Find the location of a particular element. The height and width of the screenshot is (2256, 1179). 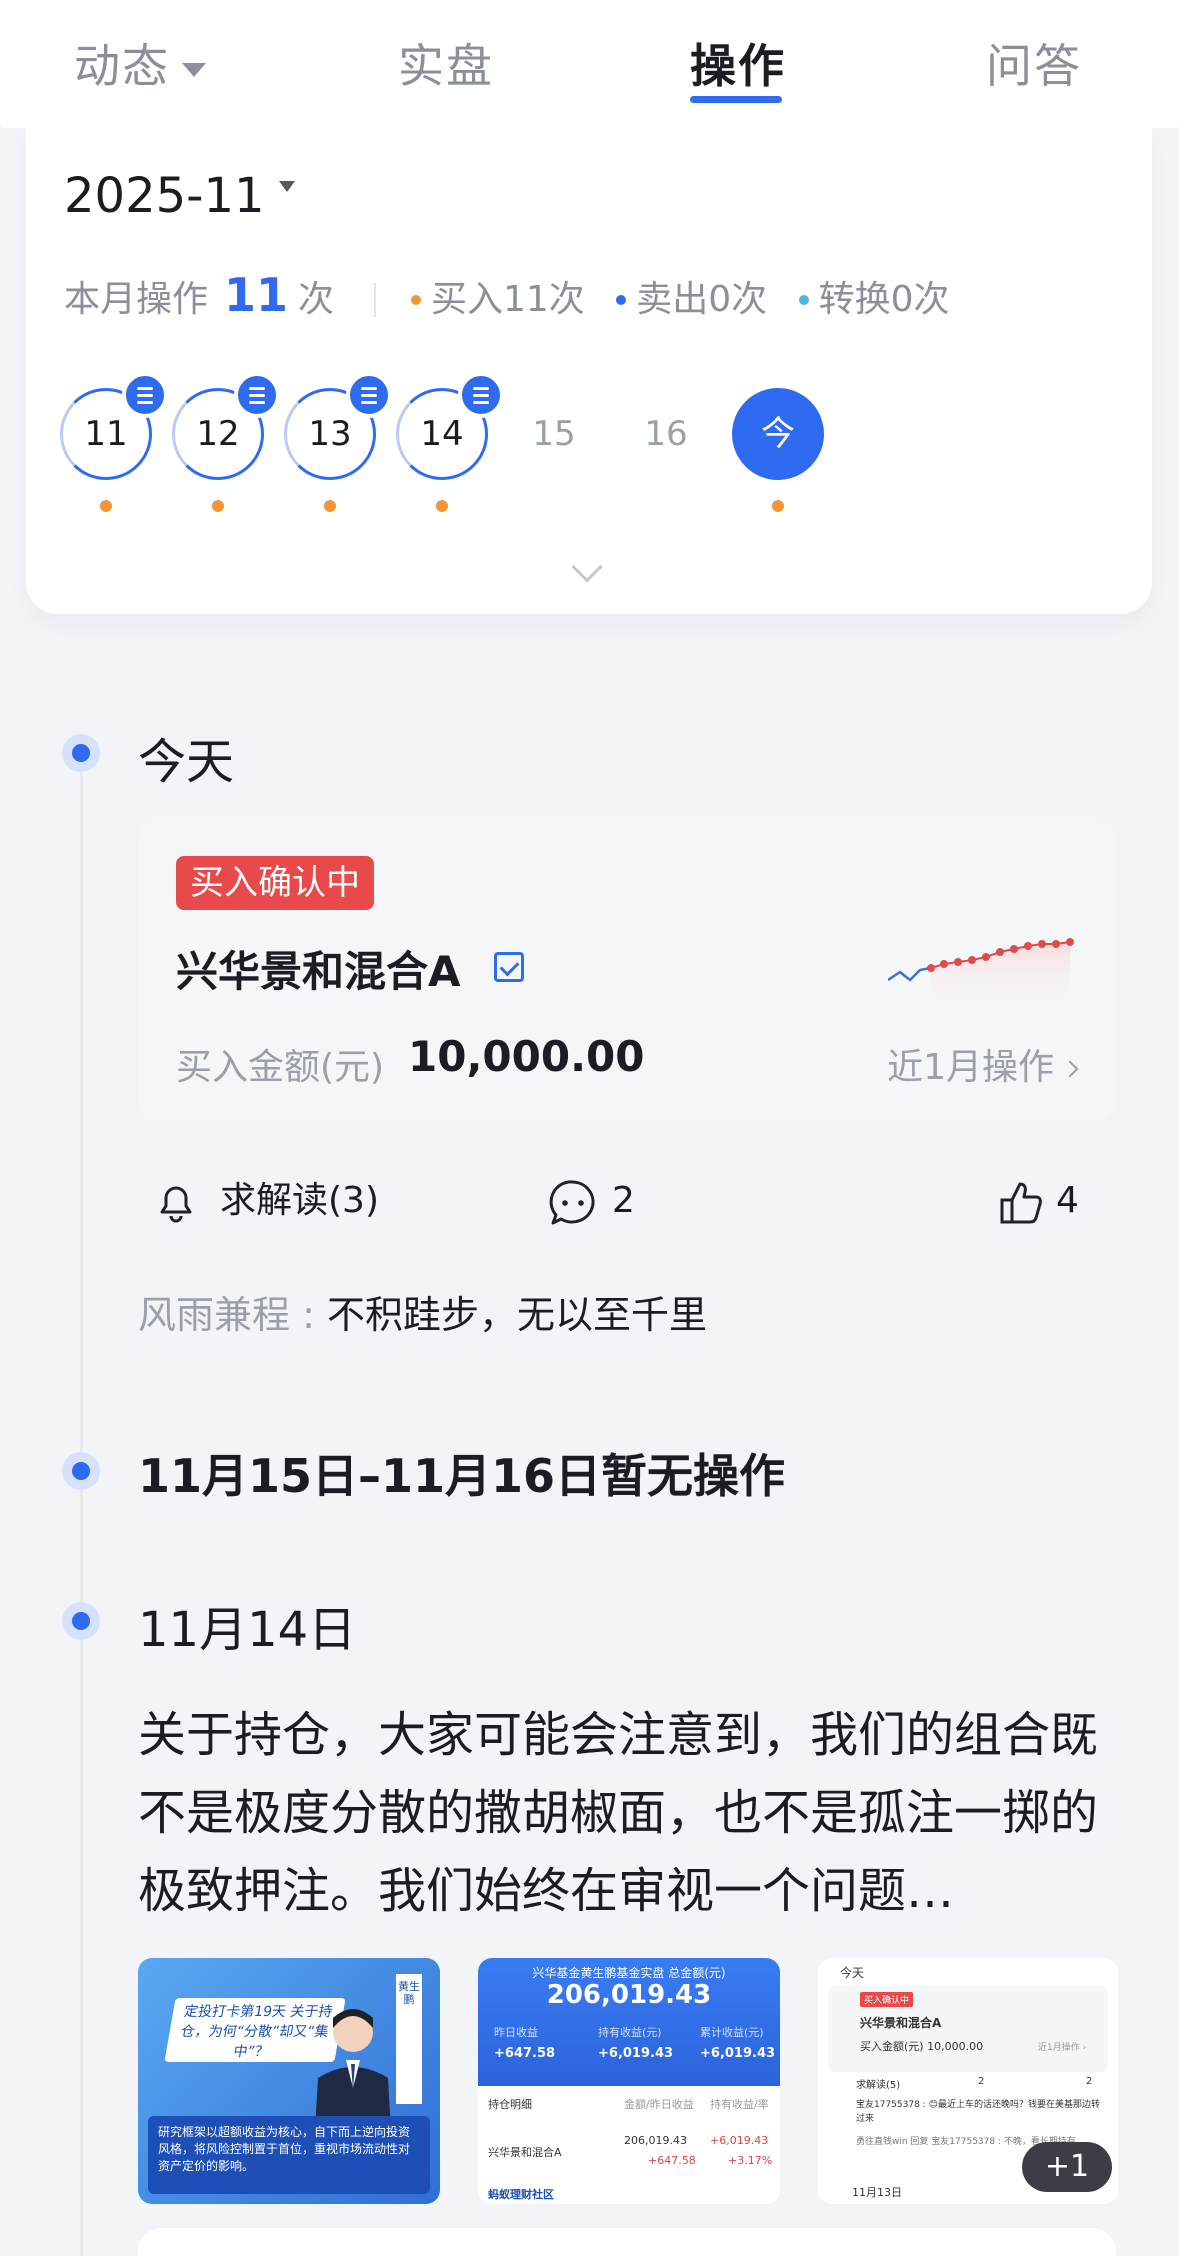

chevron-right-icon is located at coordinates (1070, 1069).